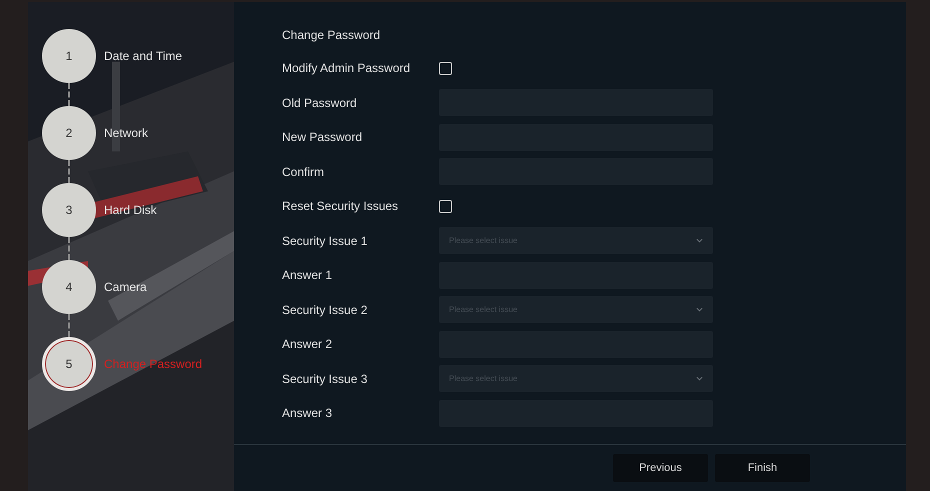  Describe the element at coordinates (153, 364) in the screenshot. I see `step-label: Change Password` at that location.